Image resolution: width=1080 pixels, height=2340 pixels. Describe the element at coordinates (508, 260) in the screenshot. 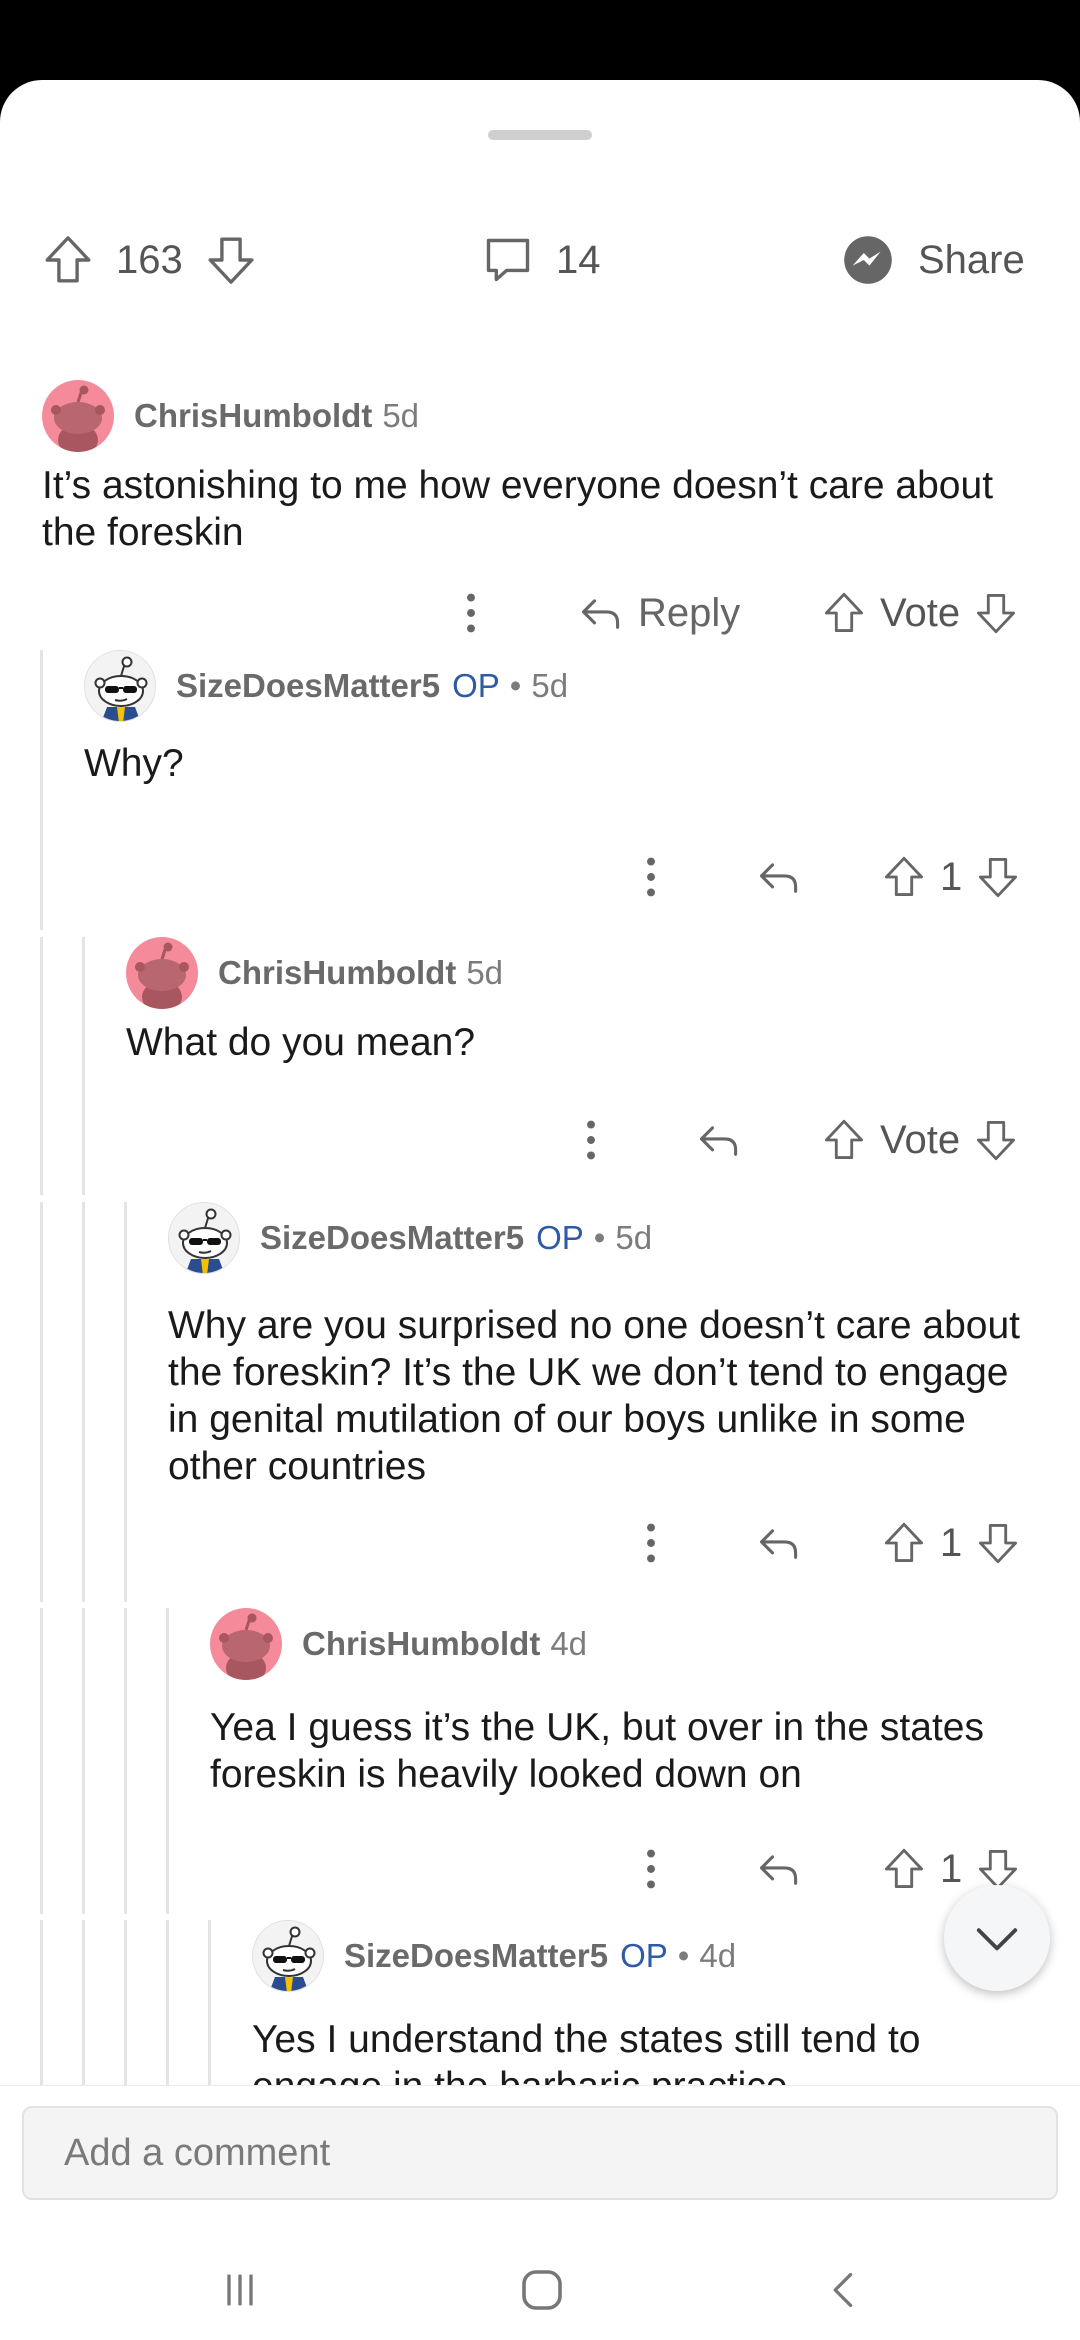

I see `comment-icon` at that location.